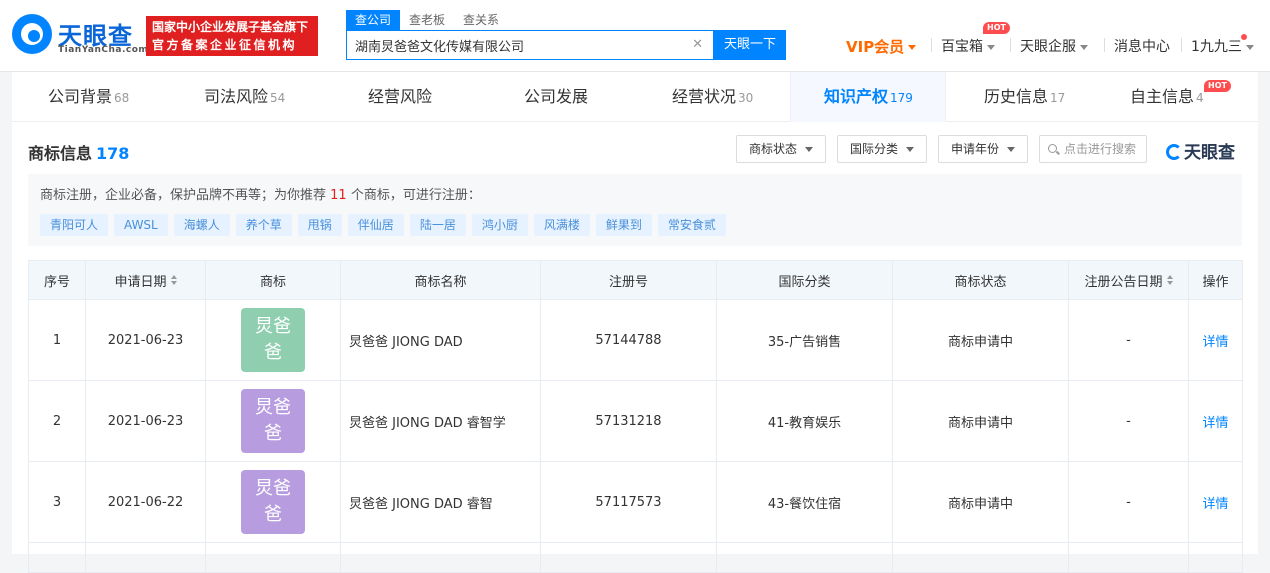  I want to click on filter-intl-class: 国际分类, so click(882, 149).